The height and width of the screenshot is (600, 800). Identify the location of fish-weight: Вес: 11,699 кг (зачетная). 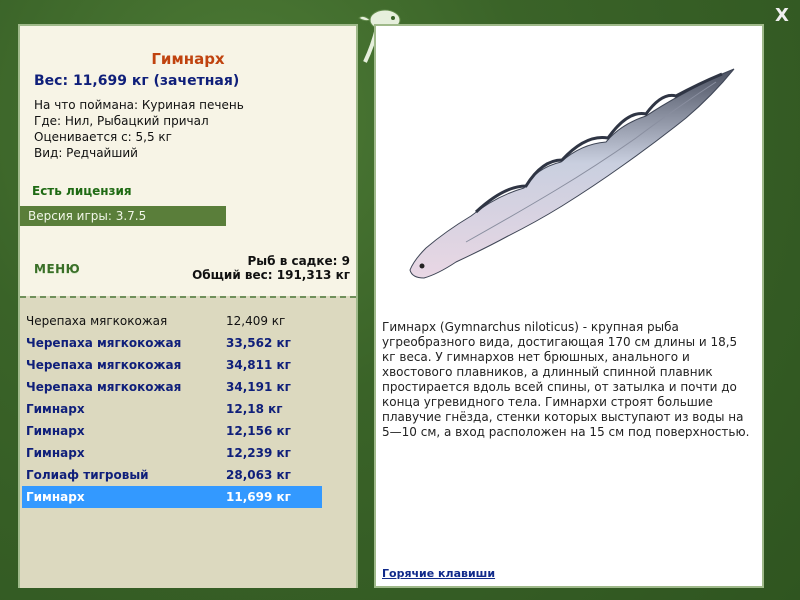
(137, 81).